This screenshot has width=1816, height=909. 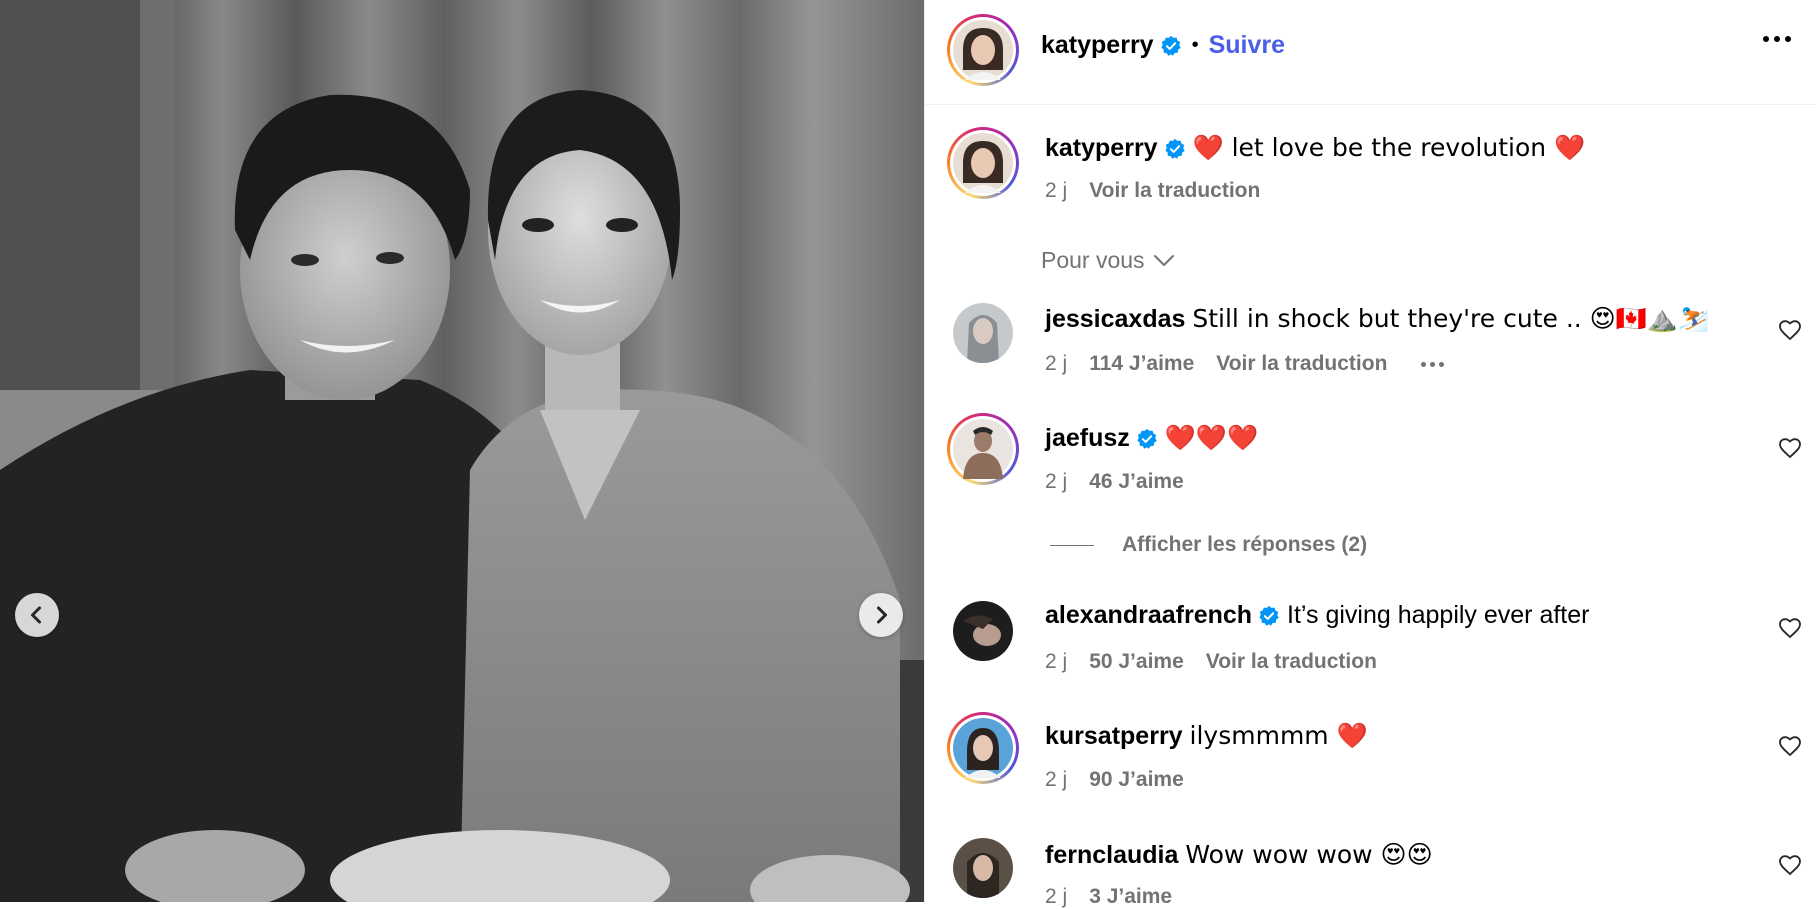 I want to click on comment-sort-dropdown: Pour vous, so click(x=1108, y=260).